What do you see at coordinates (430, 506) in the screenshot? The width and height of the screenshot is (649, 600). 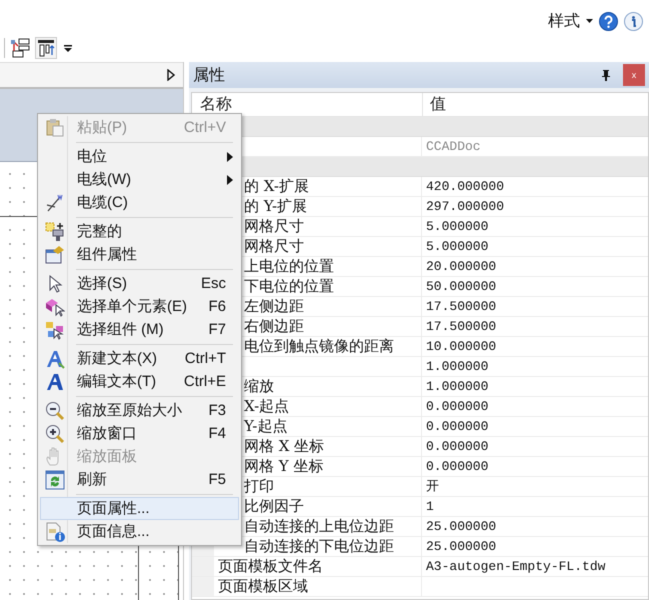 I see `property-value: 1` at bounding box center [430, 506].